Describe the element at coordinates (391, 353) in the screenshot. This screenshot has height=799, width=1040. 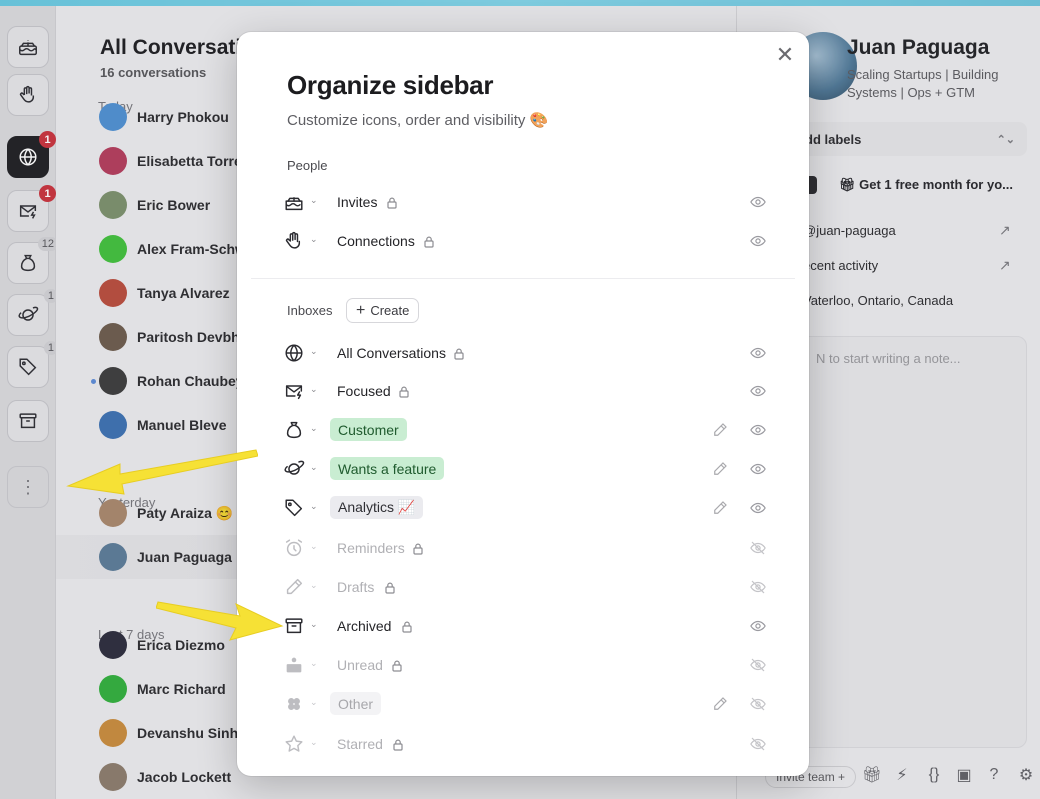
I see `option-label: All Conversations` at that location.